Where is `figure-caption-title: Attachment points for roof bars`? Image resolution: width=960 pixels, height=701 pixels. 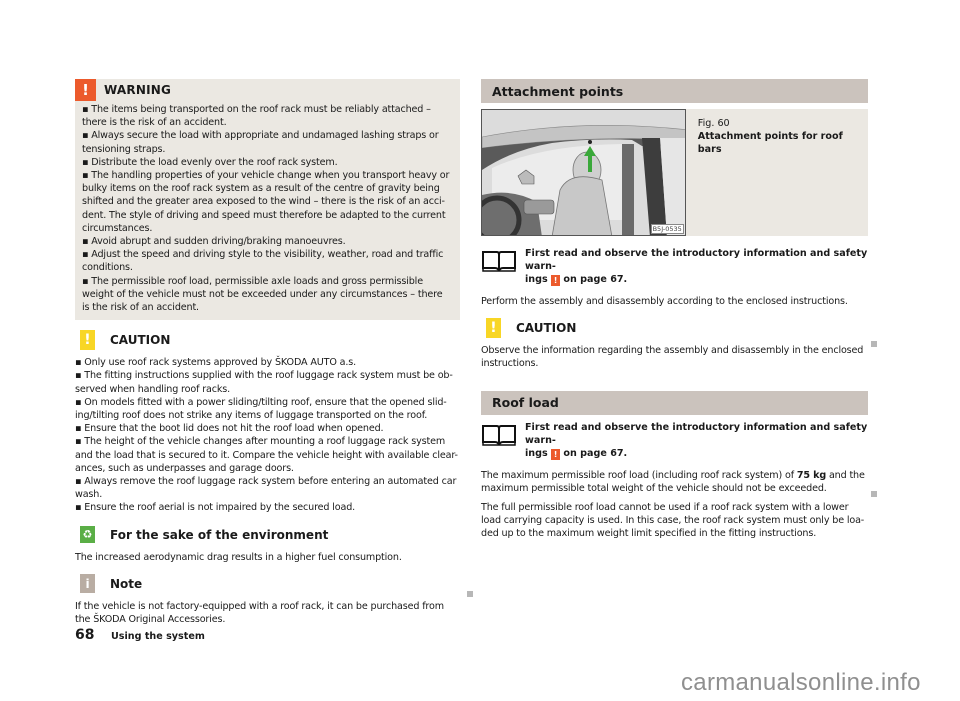 figure-caption-title: Attachment points for roof bars is located at coordinates (770, 143).